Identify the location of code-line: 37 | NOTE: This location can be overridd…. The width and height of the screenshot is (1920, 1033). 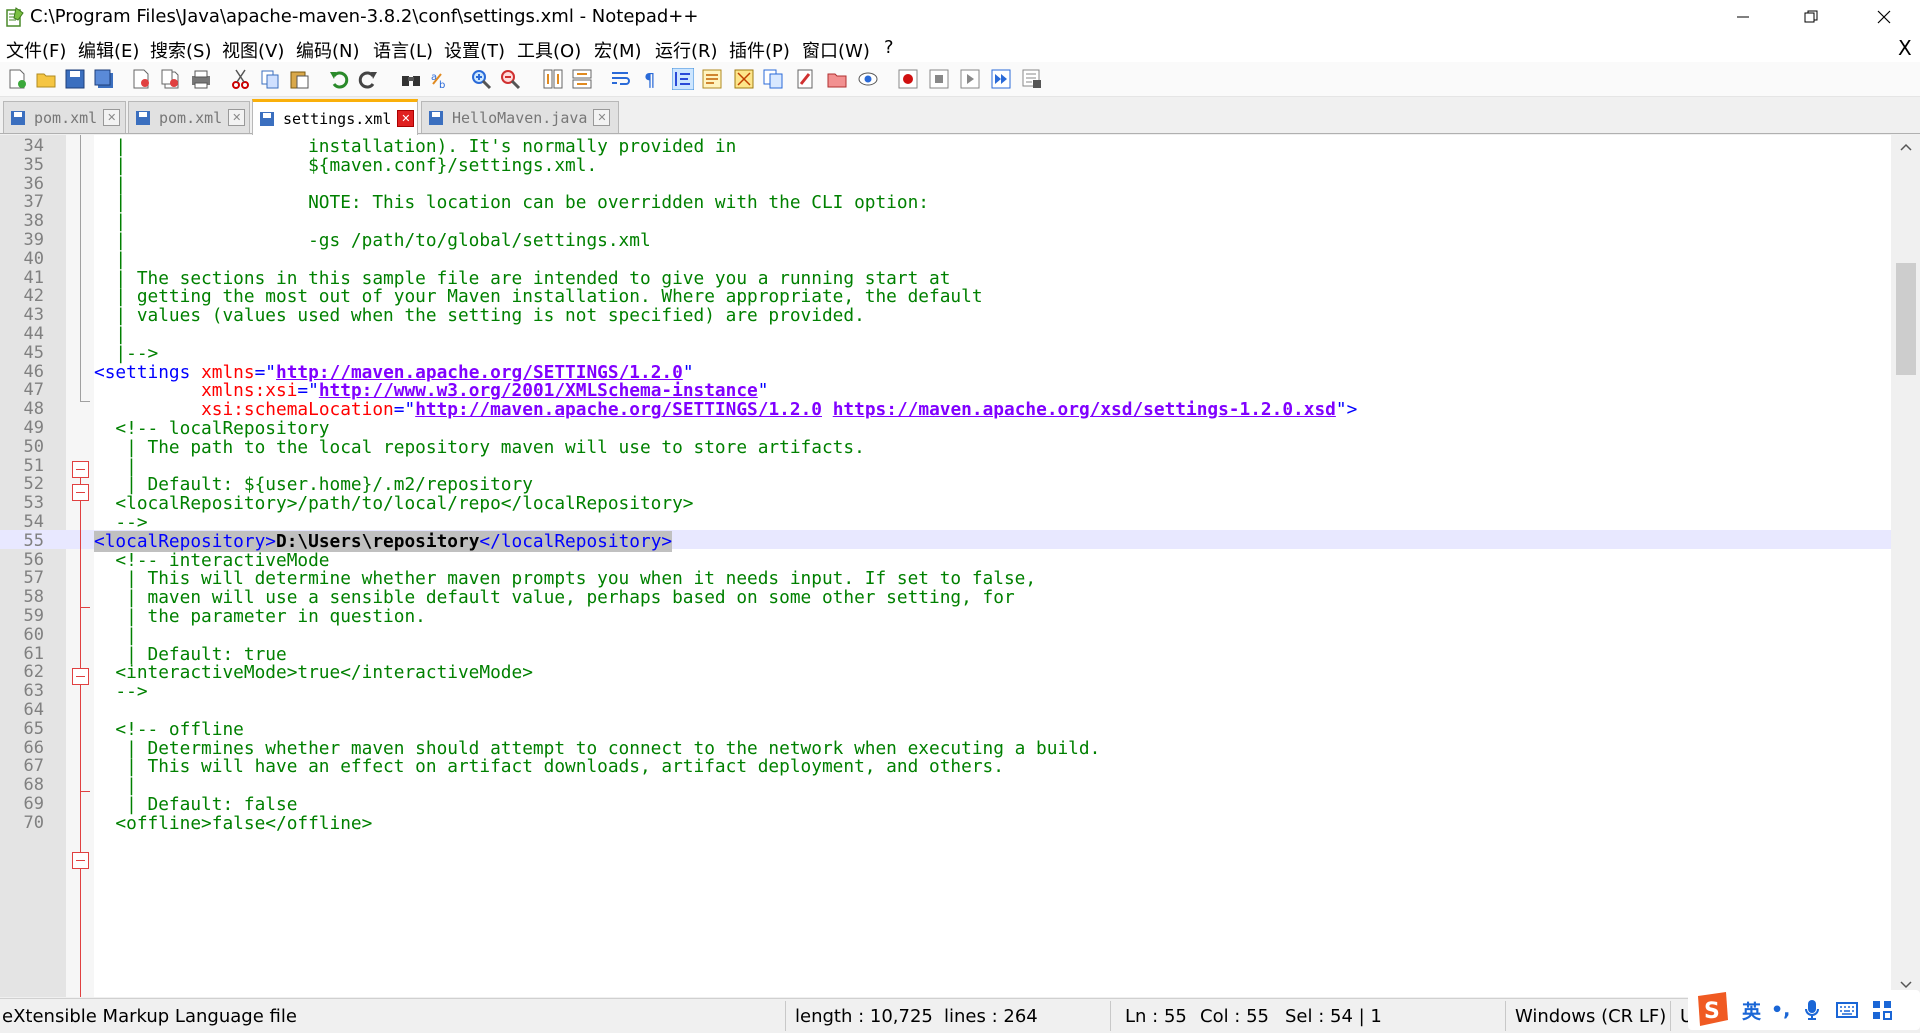
(945, 202).